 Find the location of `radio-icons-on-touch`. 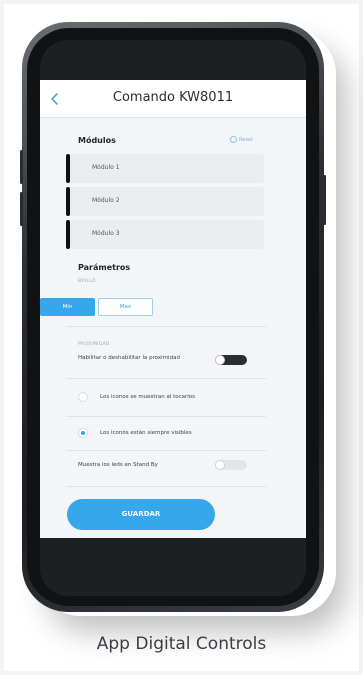

radio-icons-on-touch is located at coordinates (83, 397).